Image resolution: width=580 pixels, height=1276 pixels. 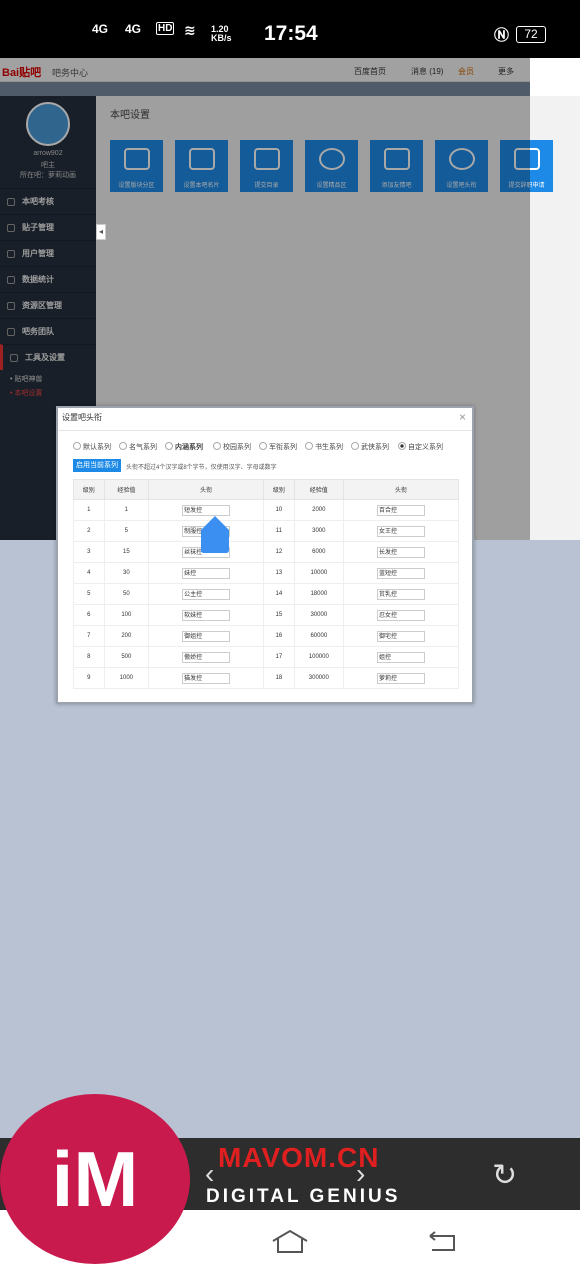 What do you see at coordinates (126, 531) in the screenshot?
I see `exp-cell: 5` at bounding box center [126, 531].